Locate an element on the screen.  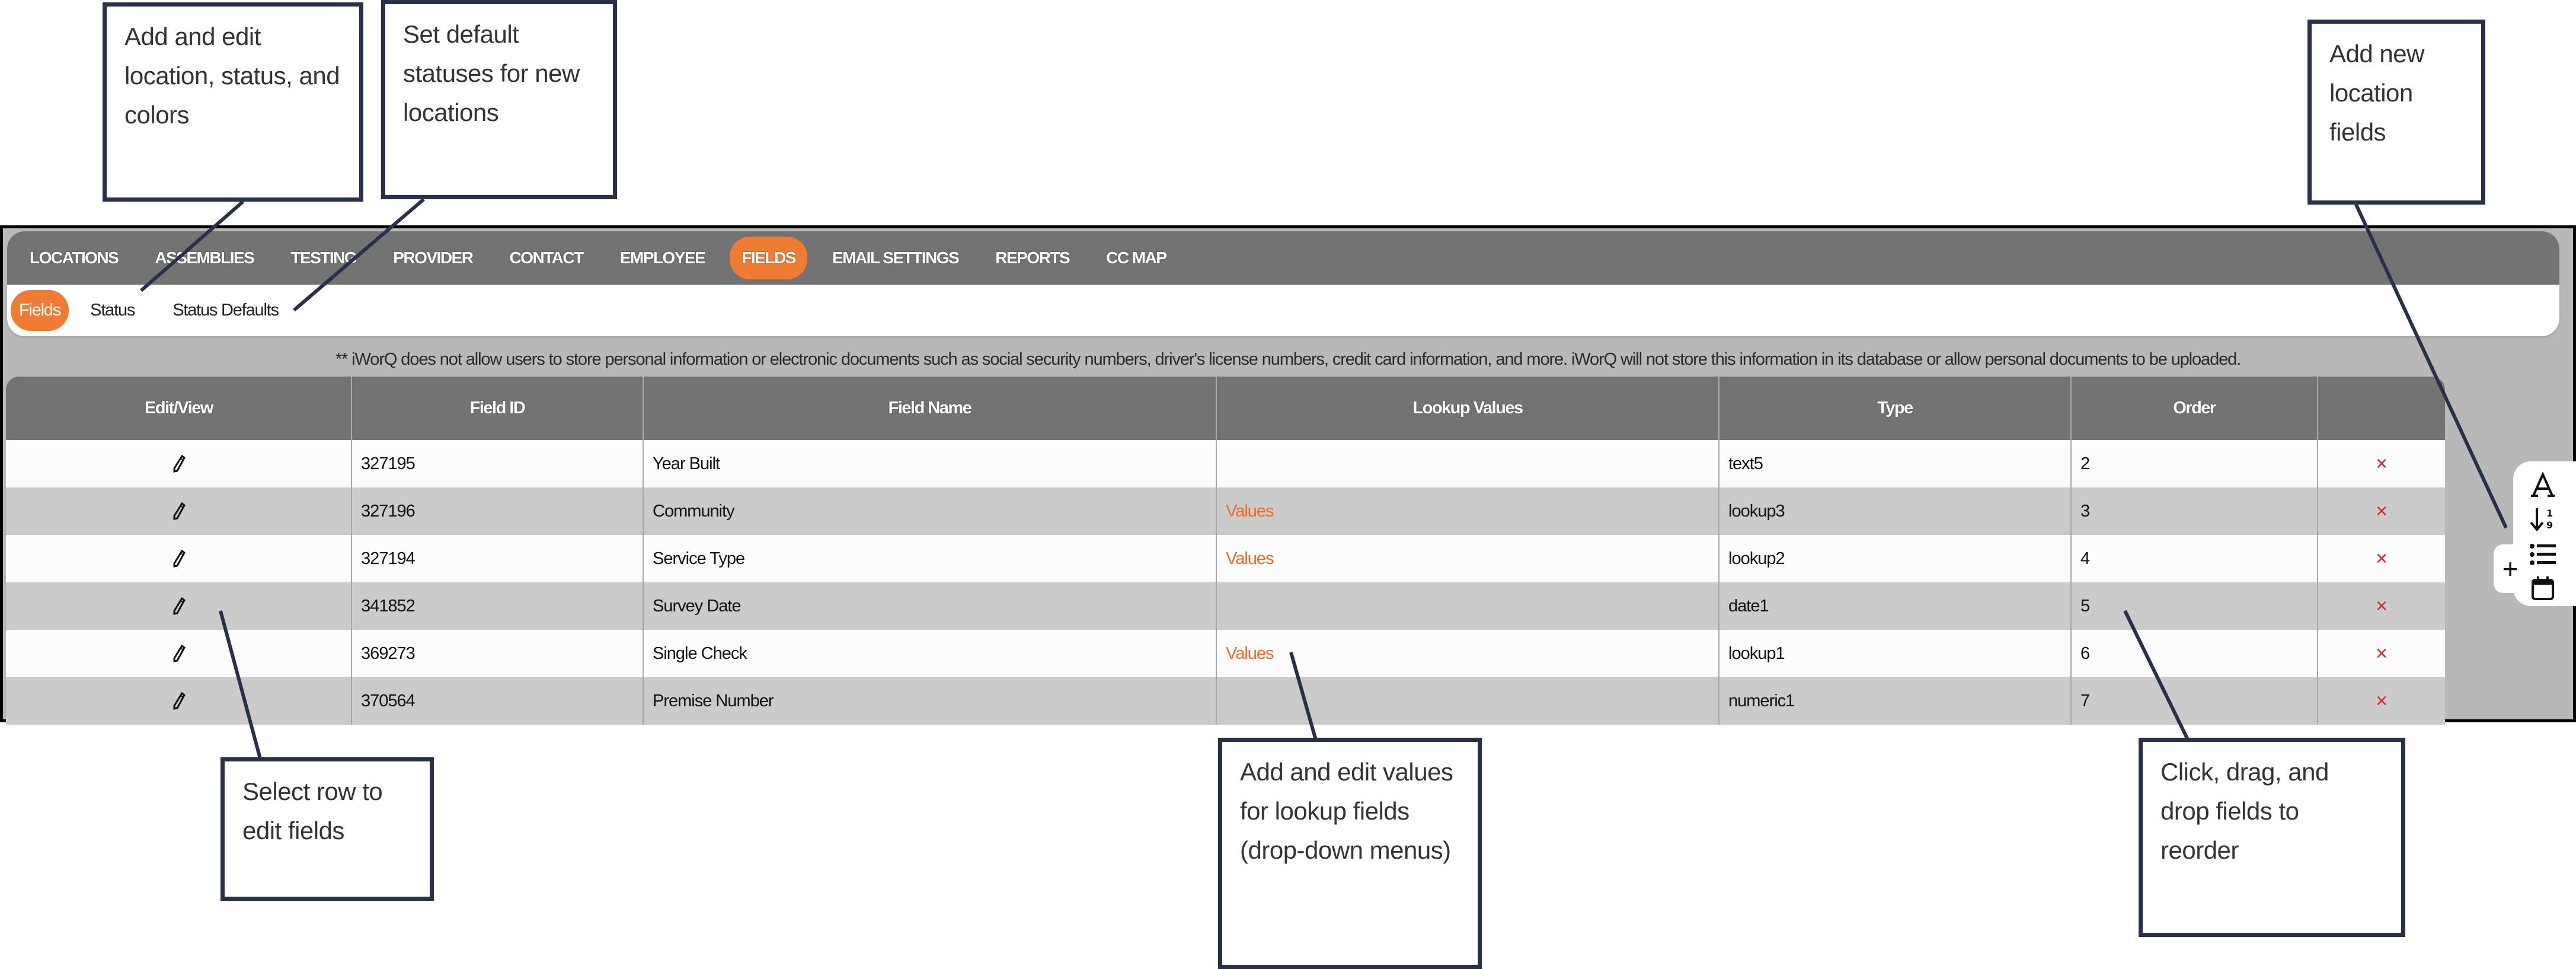
leader-status is located at coordinates (192, 246).